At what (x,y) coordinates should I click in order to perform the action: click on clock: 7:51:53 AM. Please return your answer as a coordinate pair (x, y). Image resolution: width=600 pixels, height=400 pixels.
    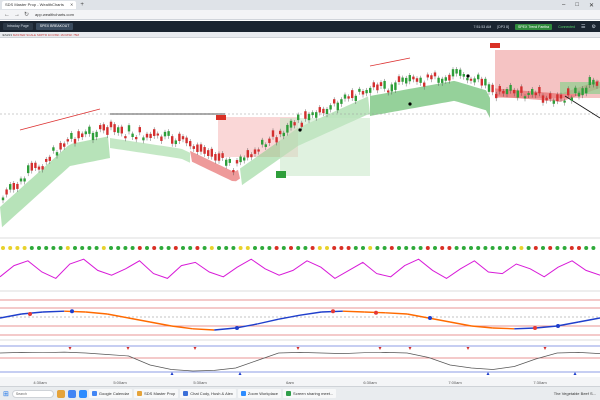
    Looking at the image, I should click on (482, 26).